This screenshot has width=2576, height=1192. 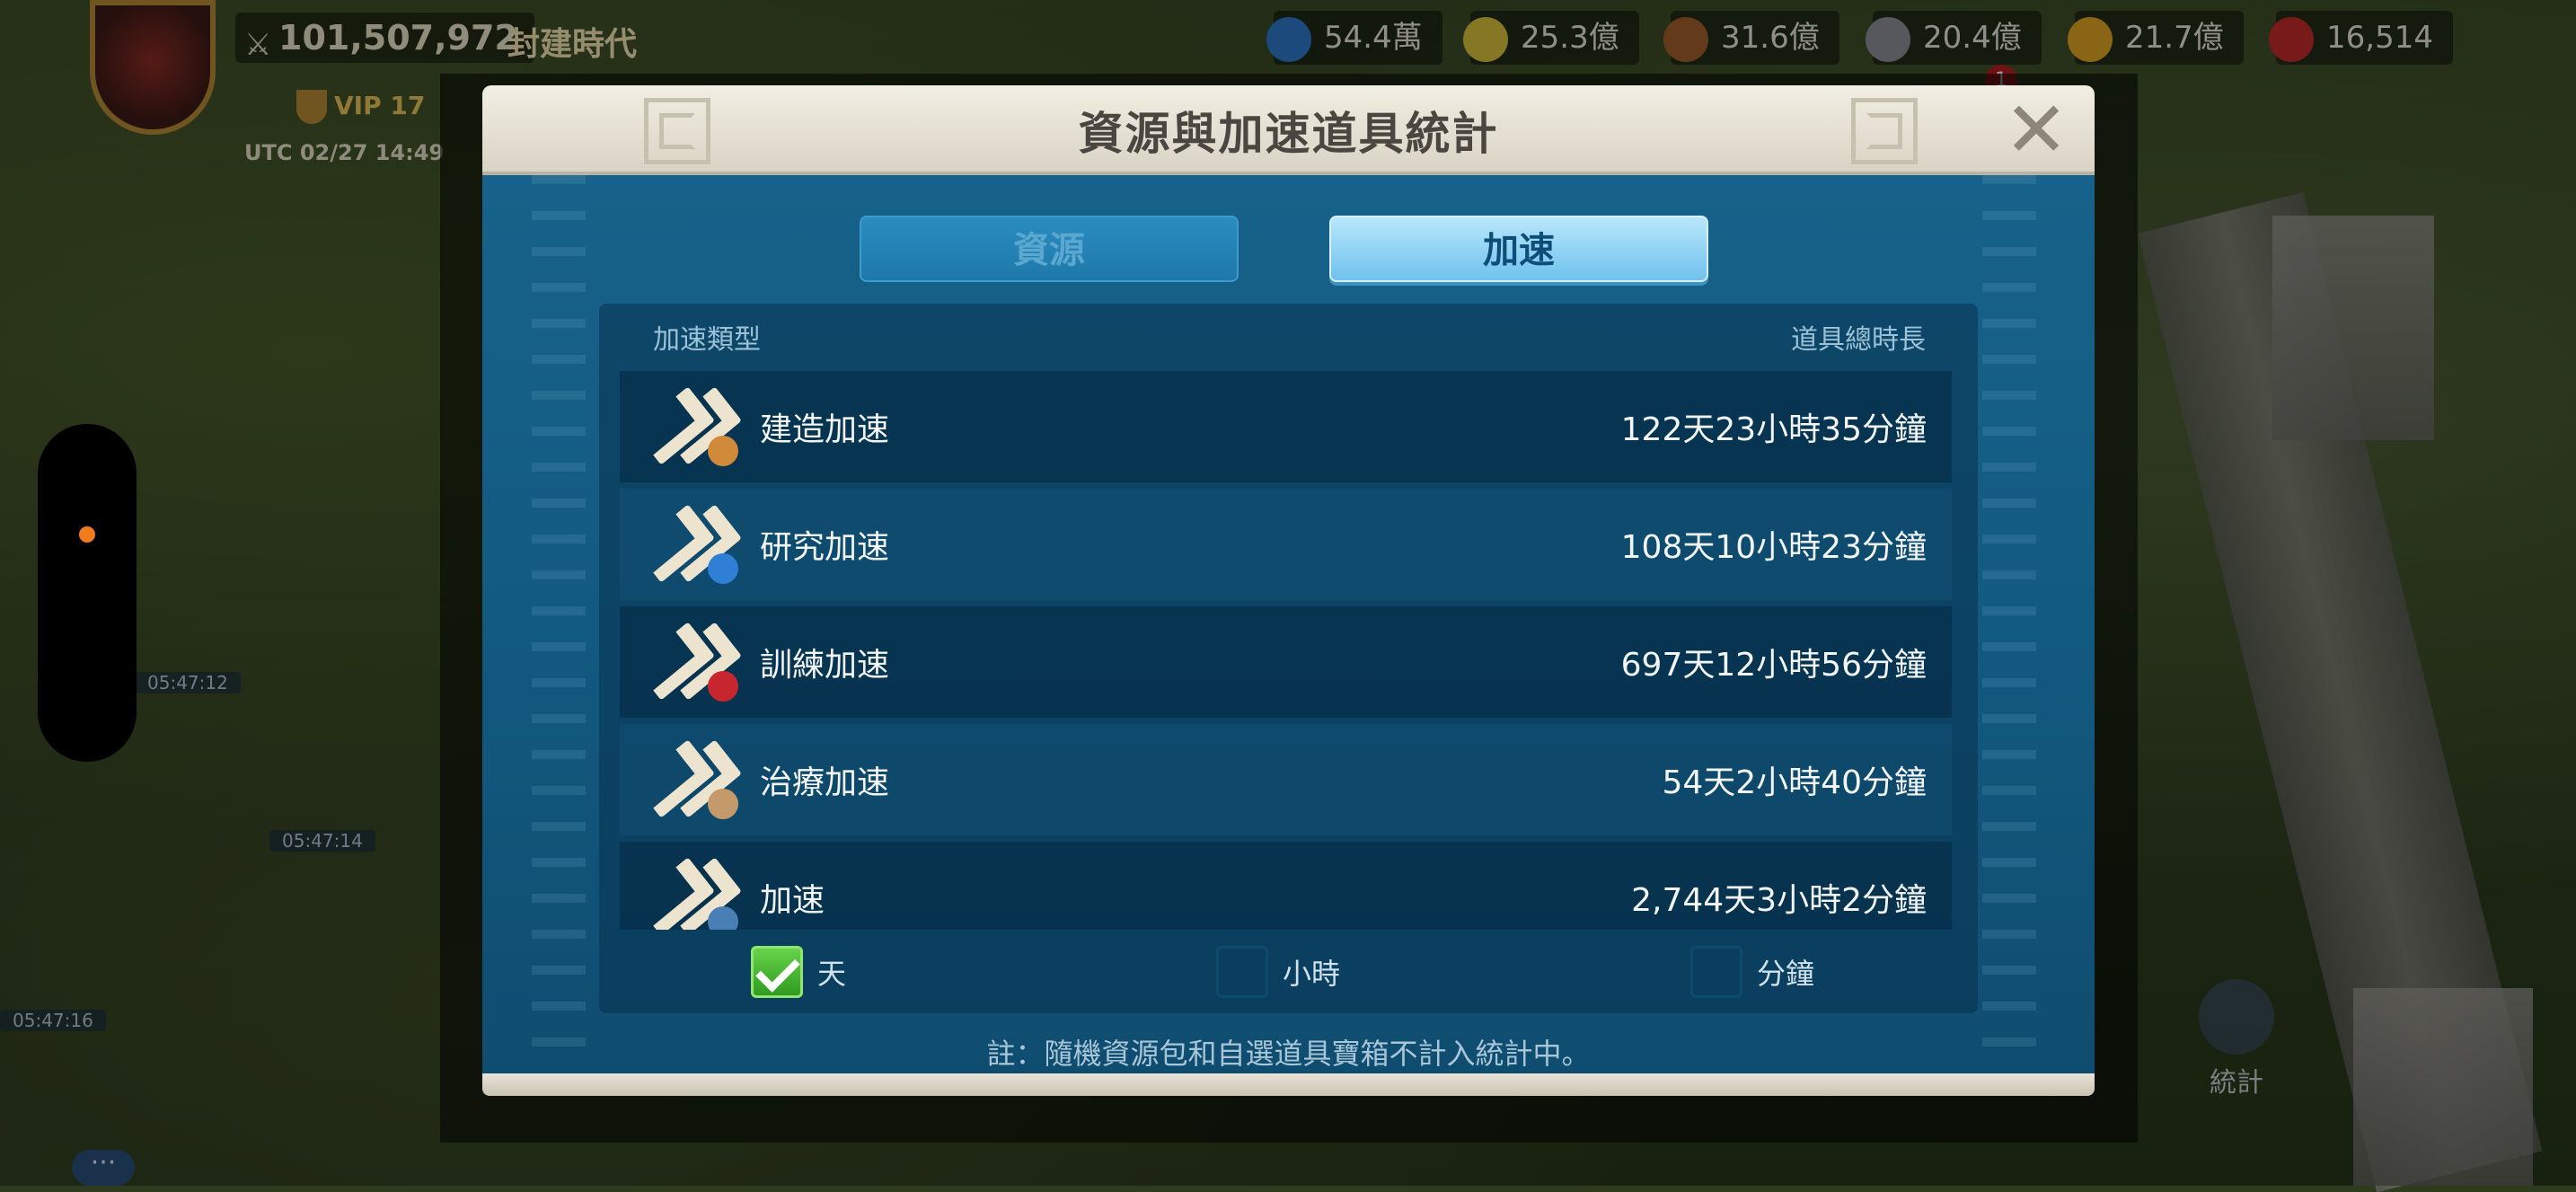 I want to click on unit-toggle-days: 天, so click(x=798, y=972).